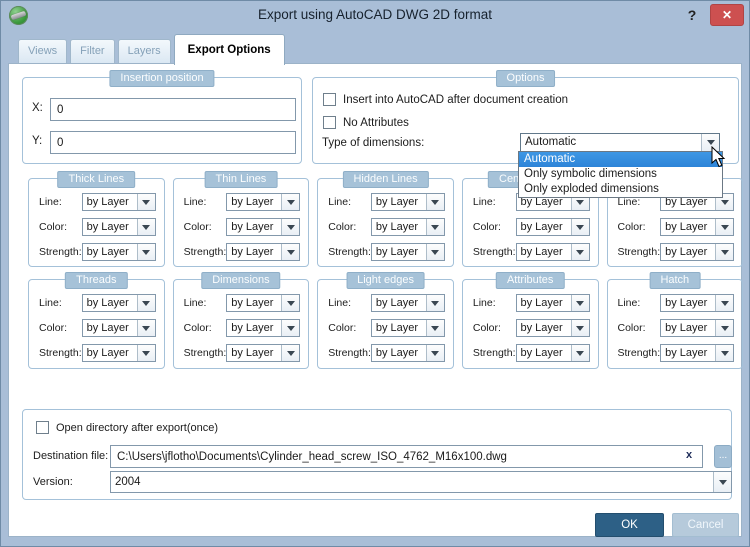 The height and width of the screenshot is (547, 750). I want to click on dimensions-strength-combobox: by Layer, so click(263, 353).